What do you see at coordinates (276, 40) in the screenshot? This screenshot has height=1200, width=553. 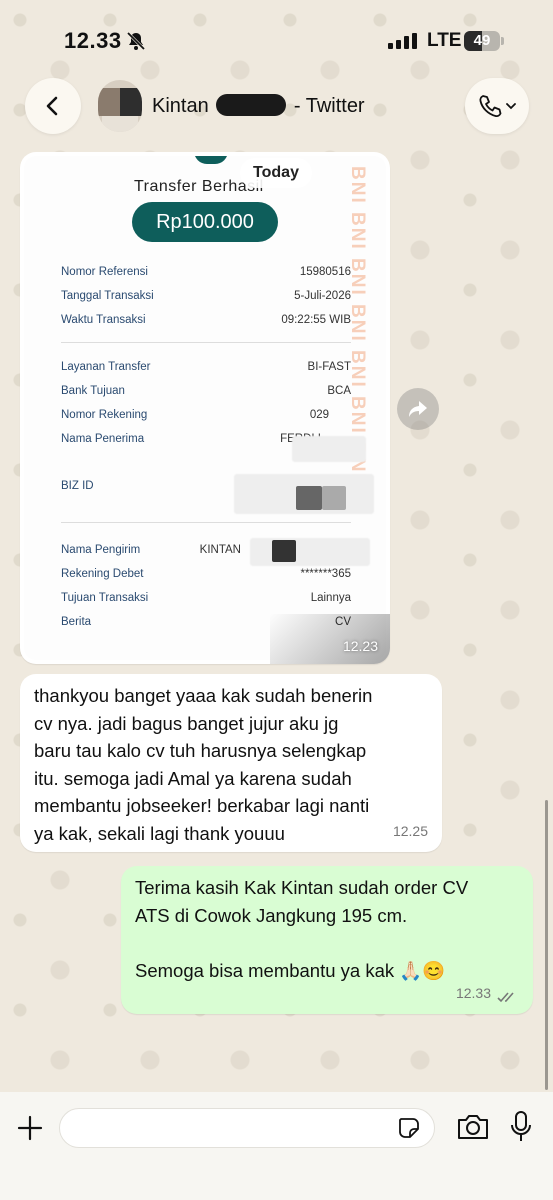 I see `status-bar: 12.33 LTE 49` at bounding box center [276, 40].